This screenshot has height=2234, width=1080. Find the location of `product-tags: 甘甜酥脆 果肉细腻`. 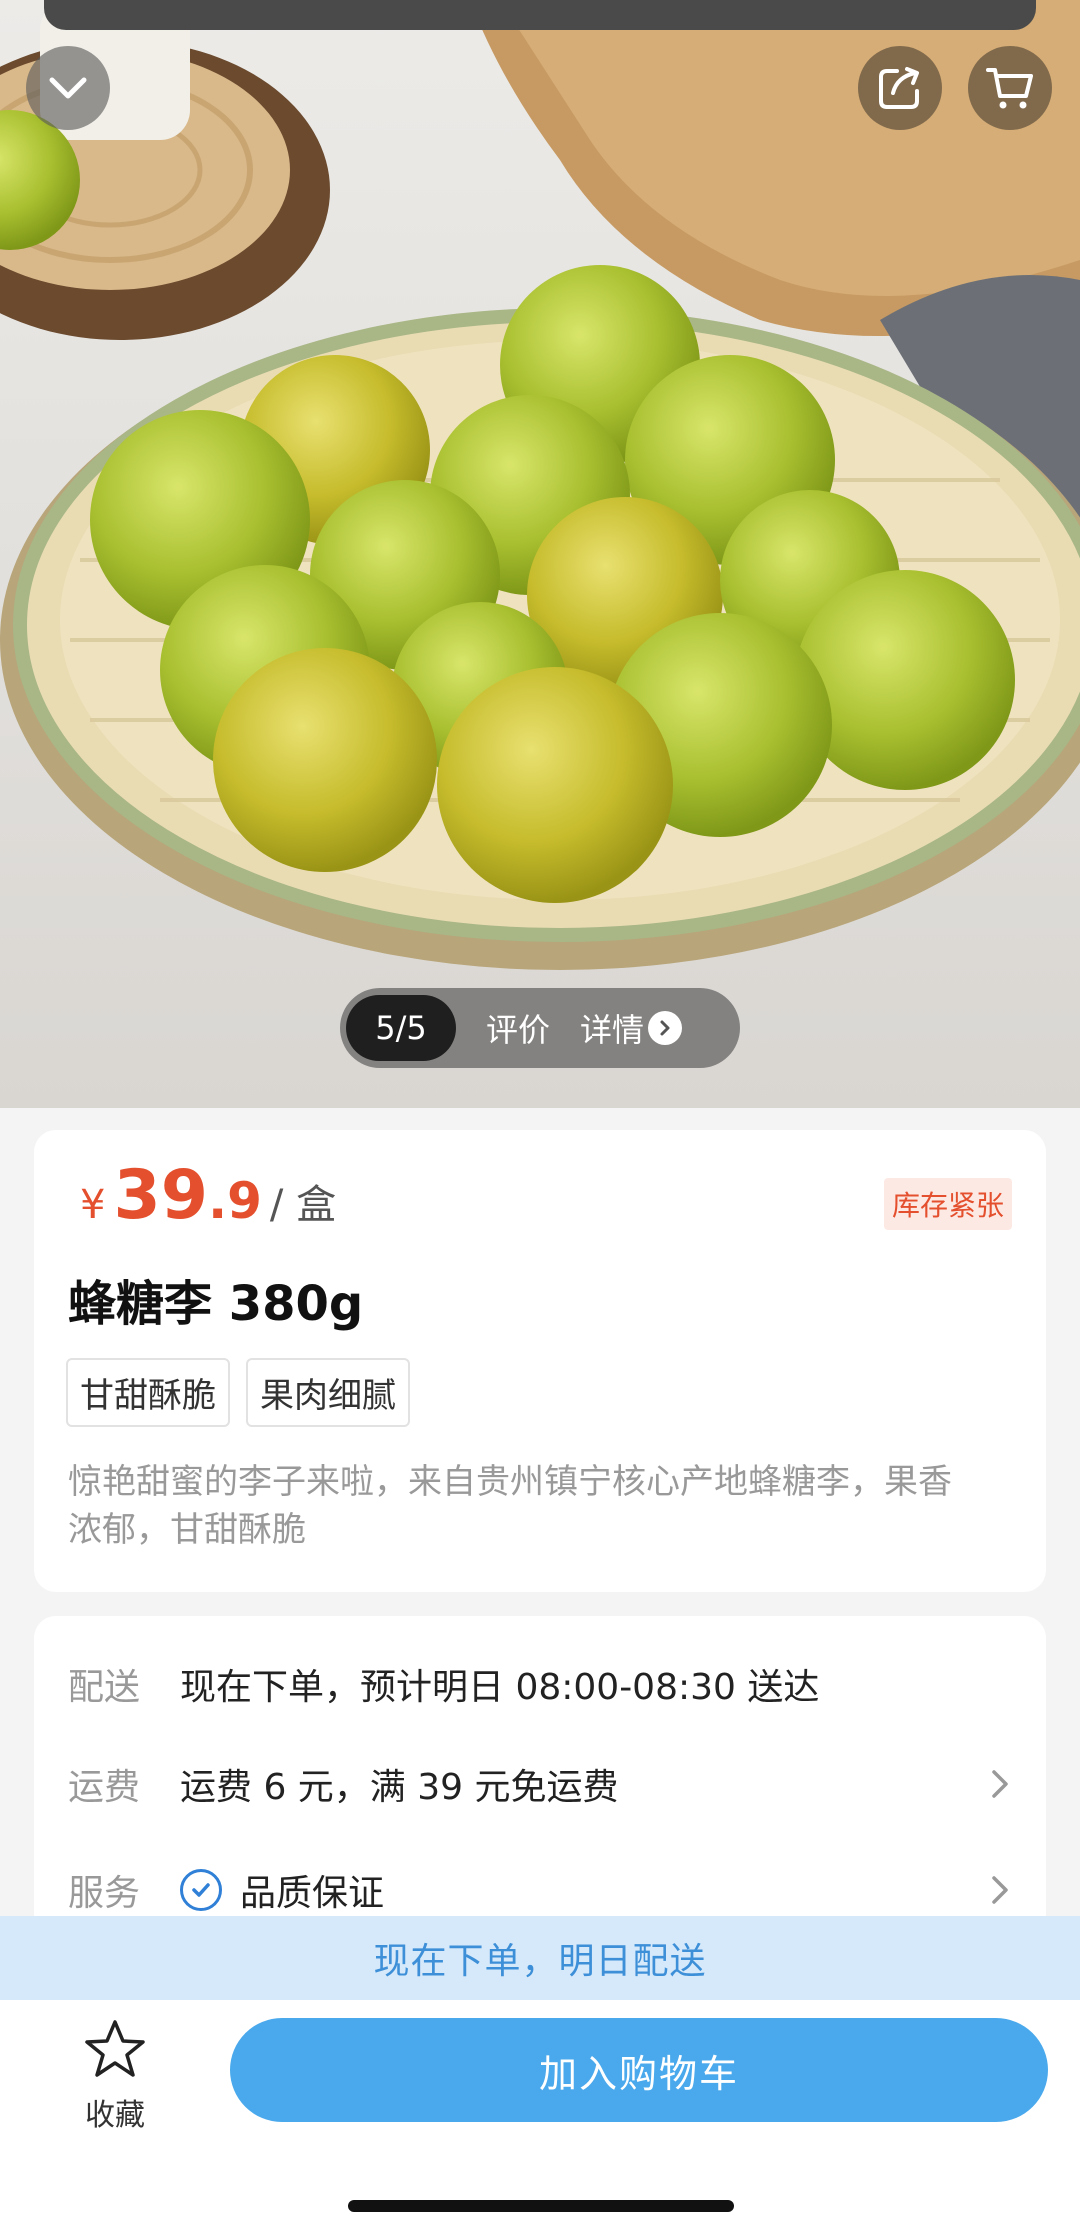

product-tags: 甘甜酥脆 果肉细腻 is located at coordinates (238, 1392).